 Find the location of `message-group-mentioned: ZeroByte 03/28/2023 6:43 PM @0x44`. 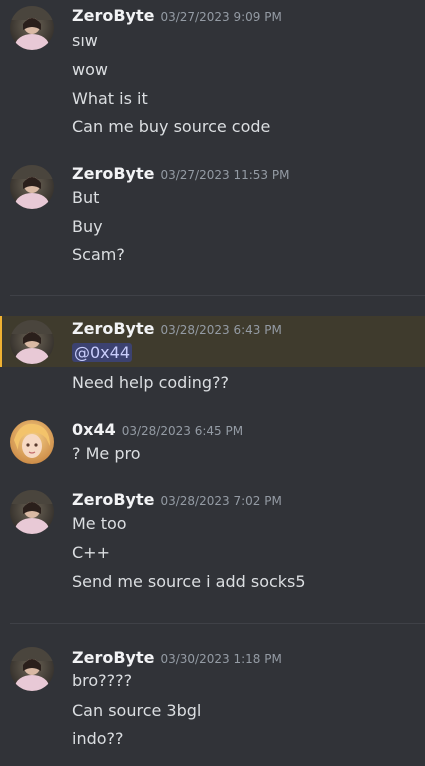

message-group-mentioned: ZeroByte 03/28/2023 6:43 PM @0x44 is located at coordinates (212, 341).